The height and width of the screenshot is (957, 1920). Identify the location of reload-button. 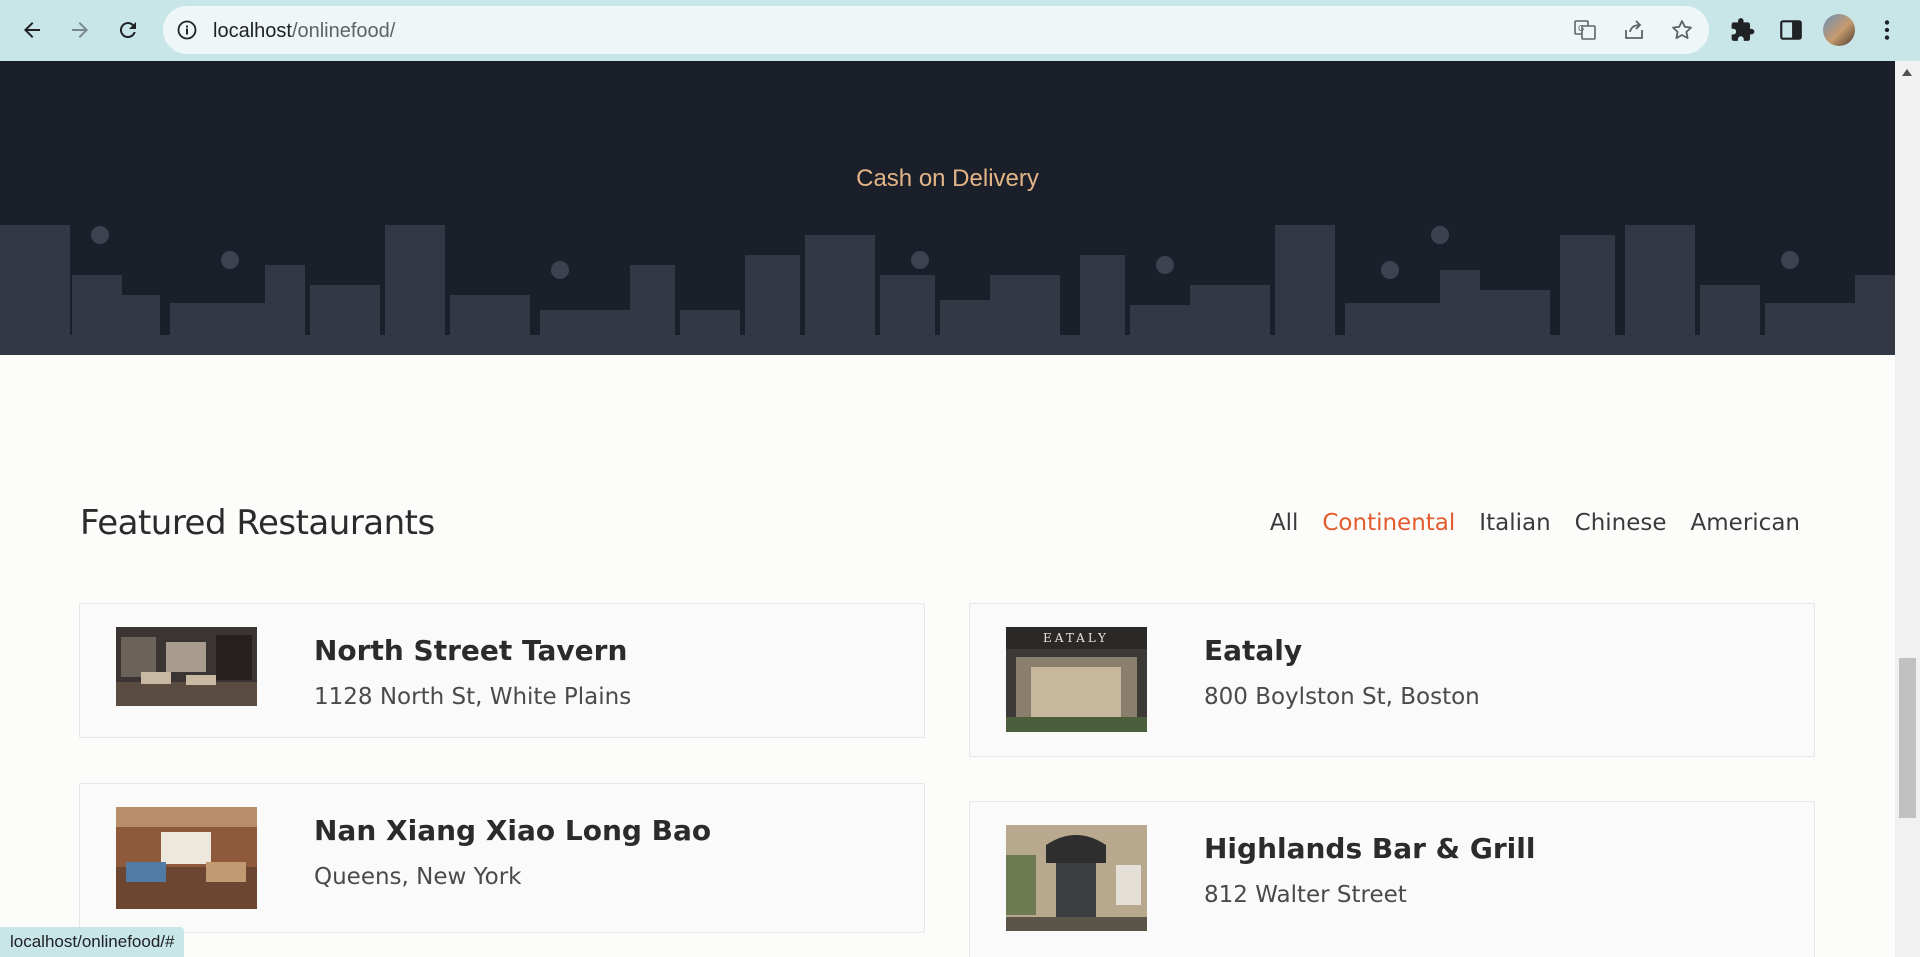
(128, 30).